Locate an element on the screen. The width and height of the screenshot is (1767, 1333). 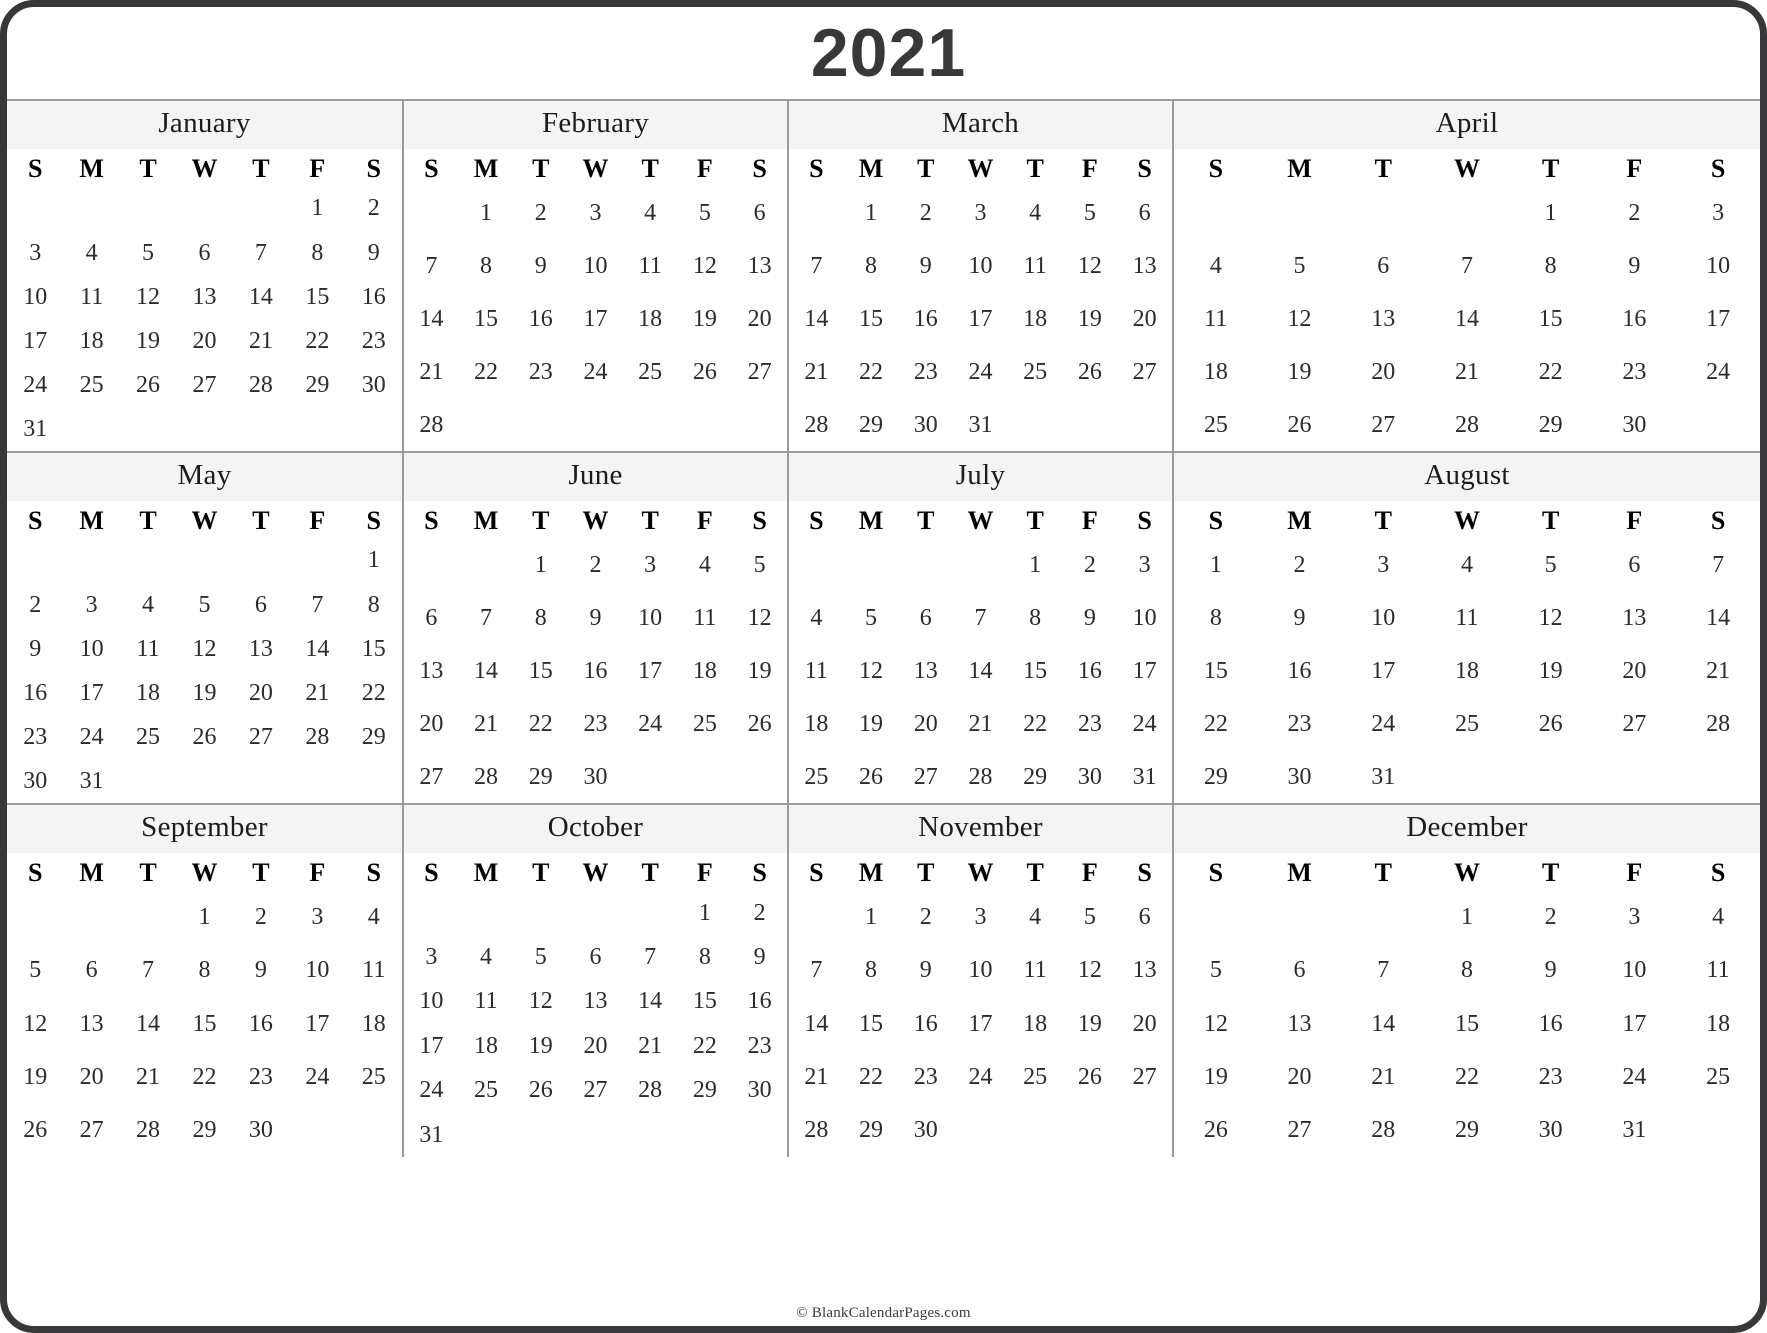
day-cell: 31 is located at coordinates (1635, 1130).